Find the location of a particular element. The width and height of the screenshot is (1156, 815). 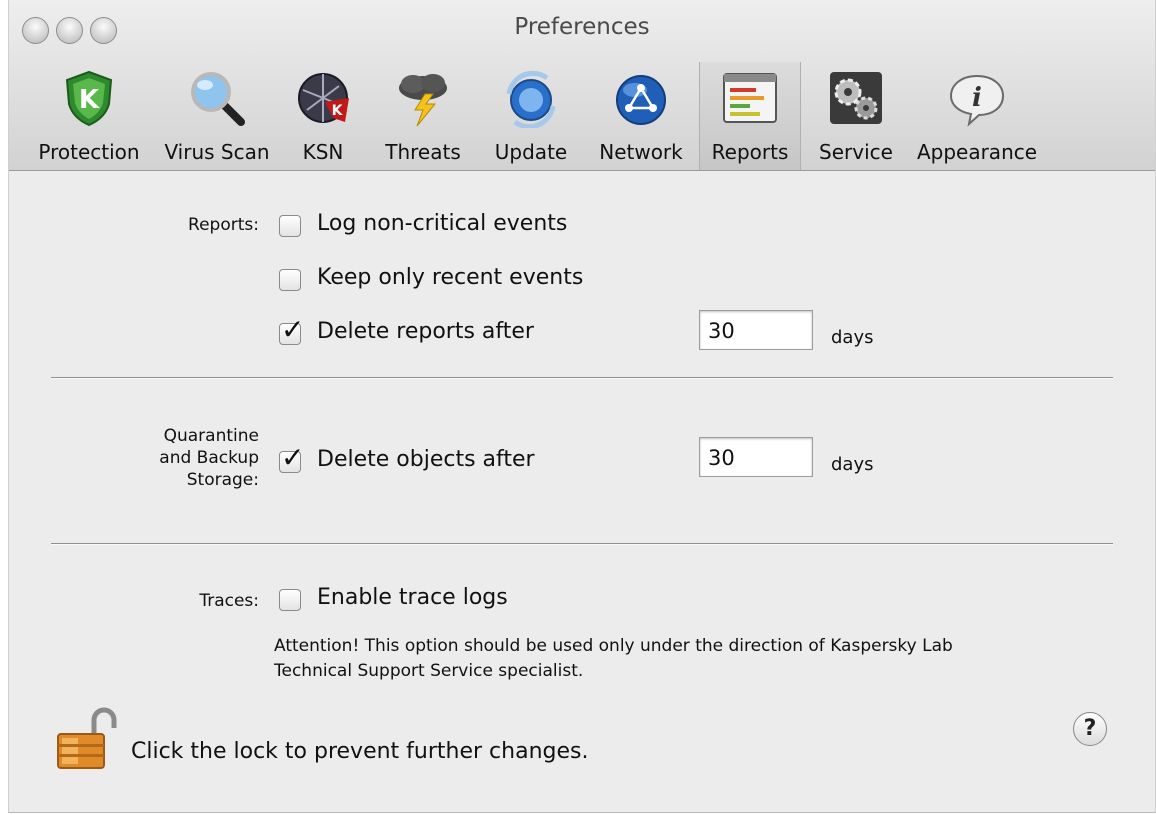

info-bubble-icon: i is located at coordinates (977, 100).